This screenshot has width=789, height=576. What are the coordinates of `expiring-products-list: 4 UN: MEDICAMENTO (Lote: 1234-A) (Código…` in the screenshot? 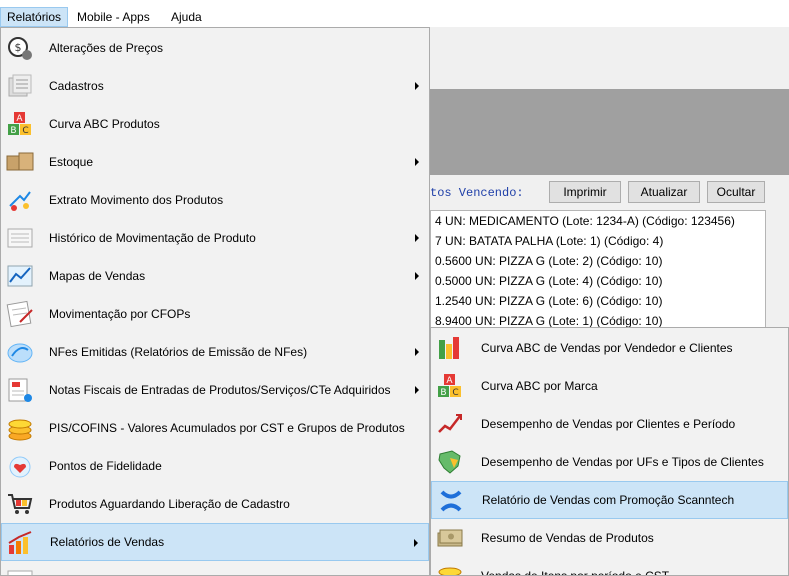 It's located at (598, 270).